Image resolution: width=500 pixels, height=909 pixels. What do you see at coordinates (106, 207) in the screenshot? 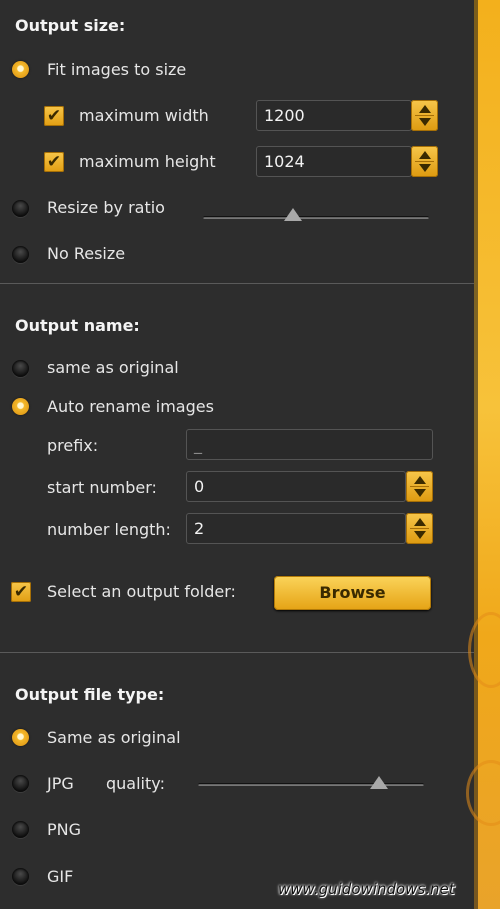
I see `resize-ratio-label: Resize by ratio` at bounding box center [106, 207].